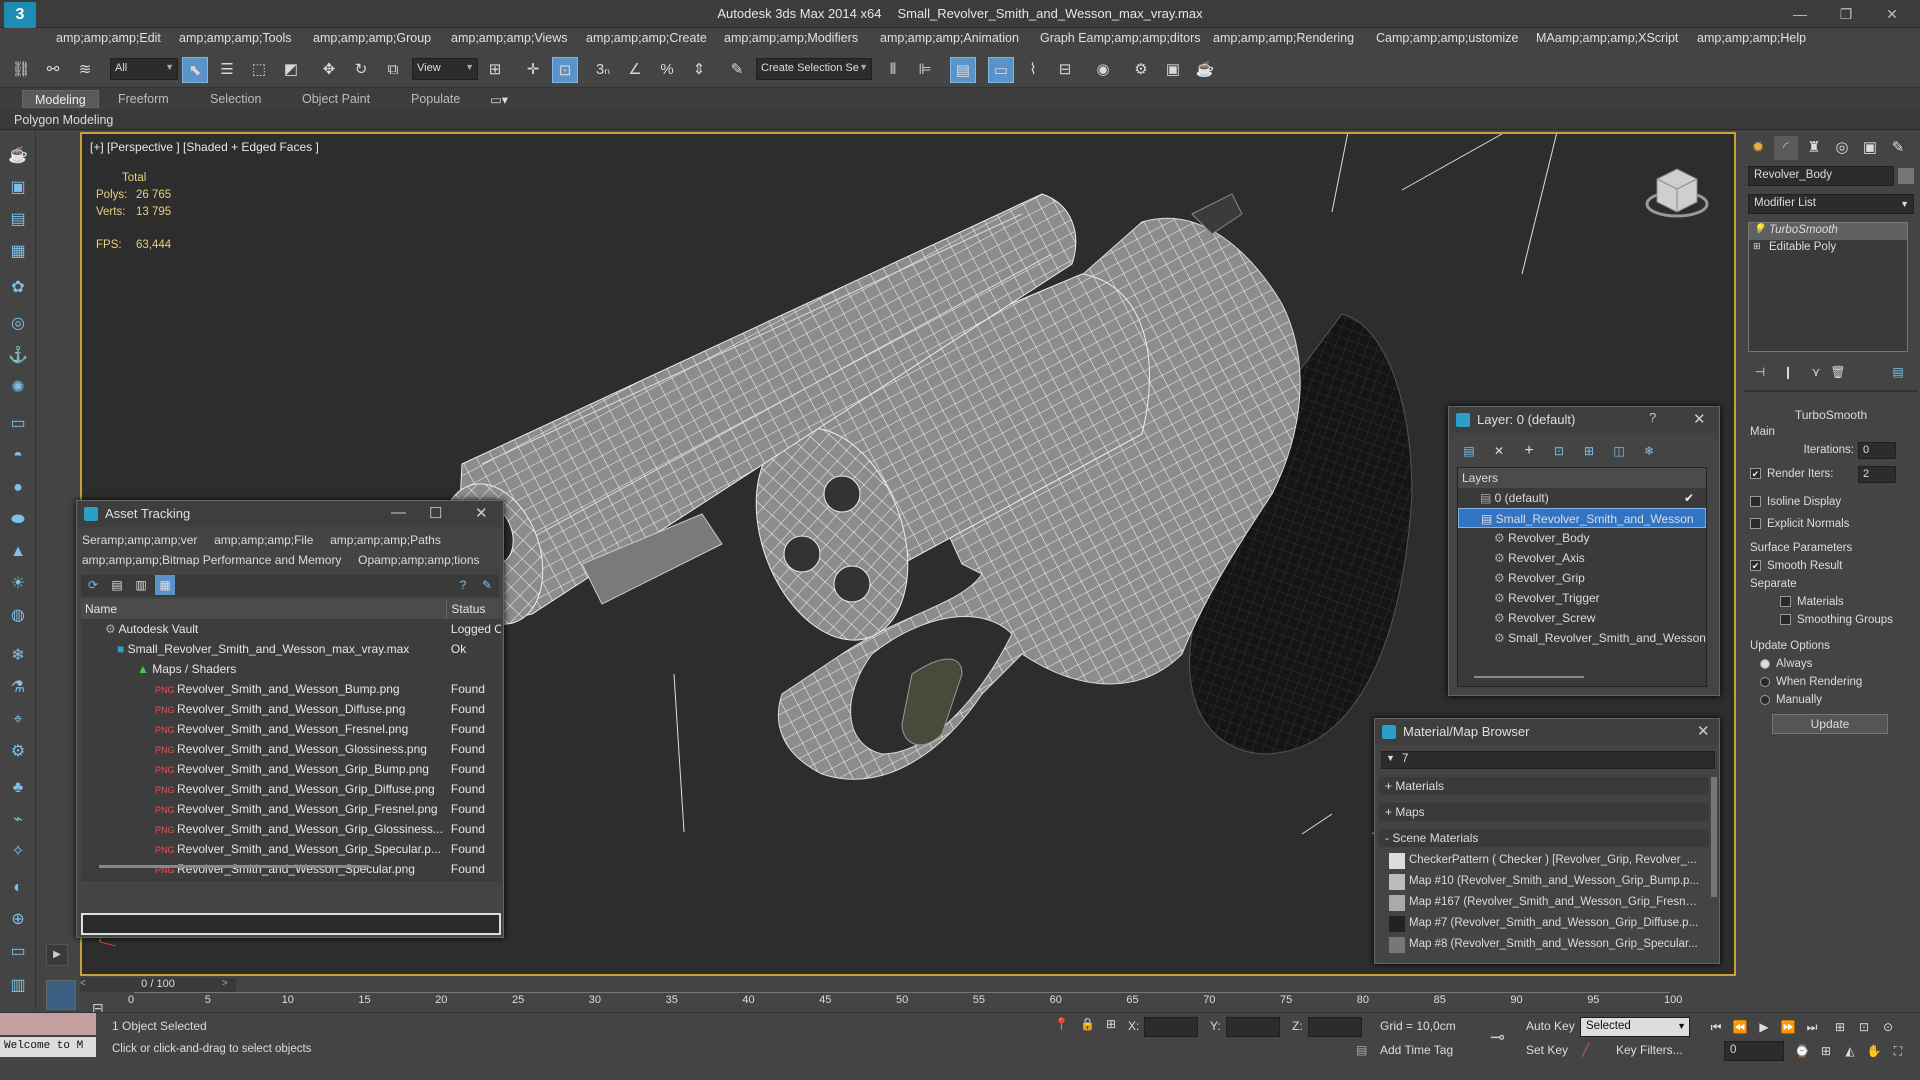 The height and width of the screenshot is (1080, 1920). I want to click on layers-icon: ▥, so click(18, 986).